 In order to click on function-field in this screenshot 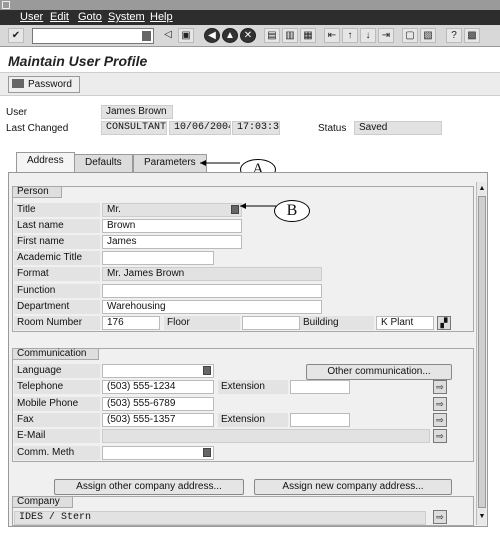, I will do `click(212, 291)`.